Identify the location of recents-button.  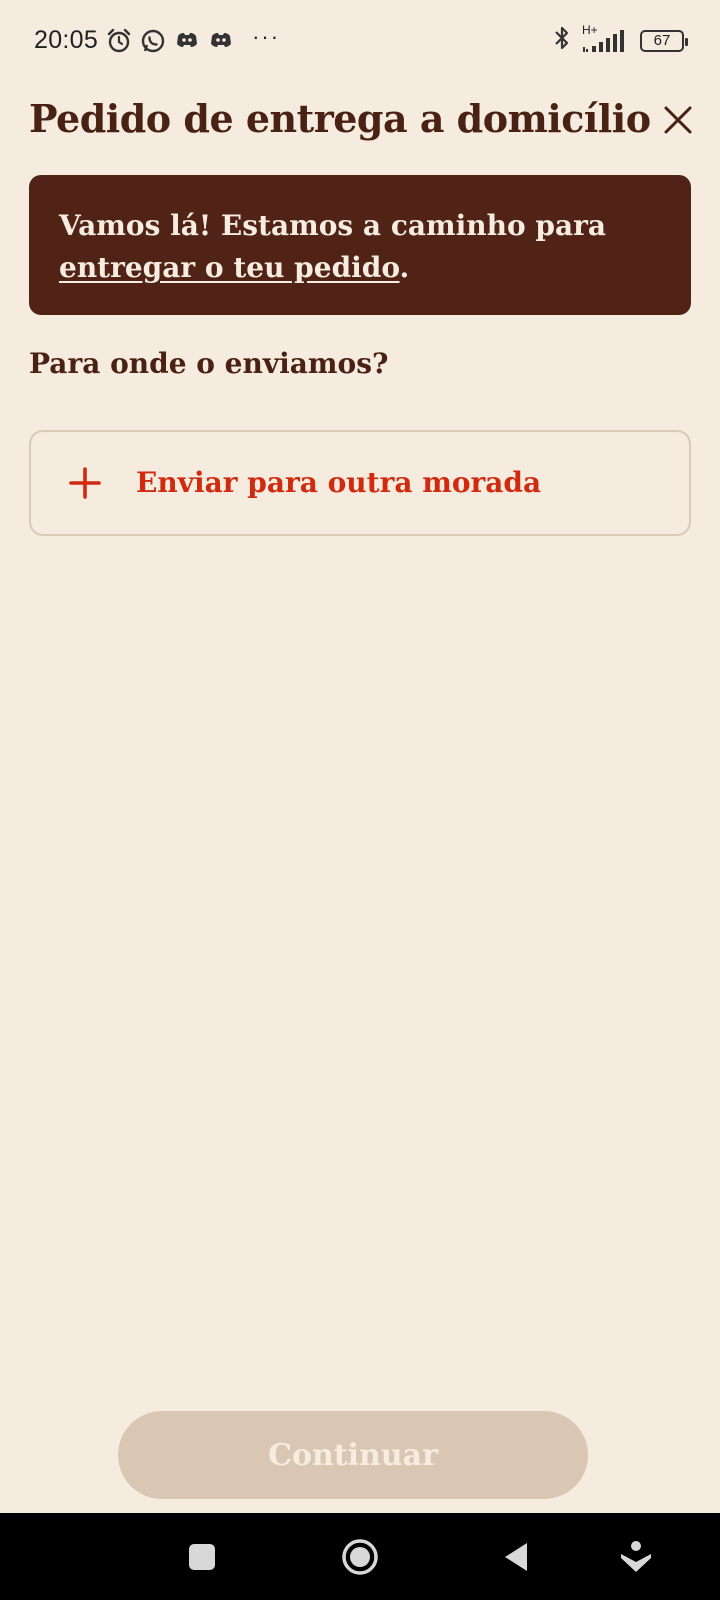
(202, 1557).